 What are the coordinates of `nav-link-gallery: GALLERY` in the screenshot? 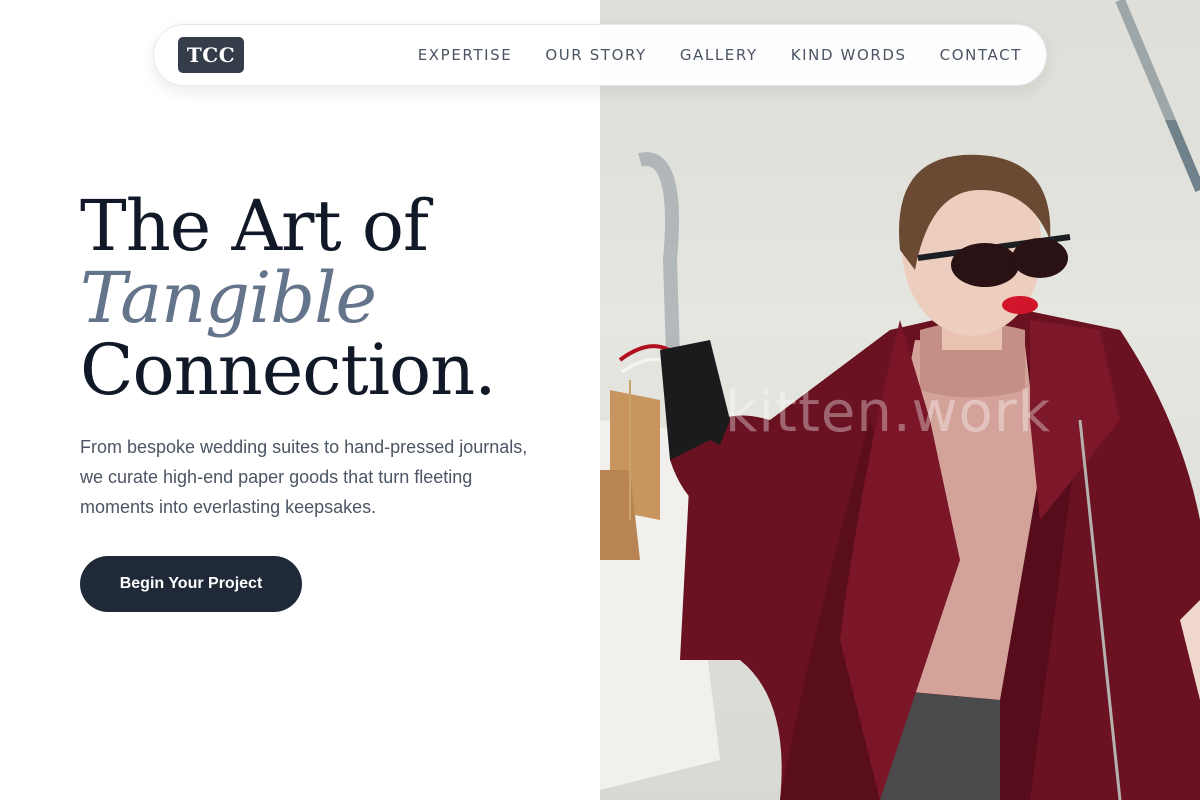 It's located at (719, 55).